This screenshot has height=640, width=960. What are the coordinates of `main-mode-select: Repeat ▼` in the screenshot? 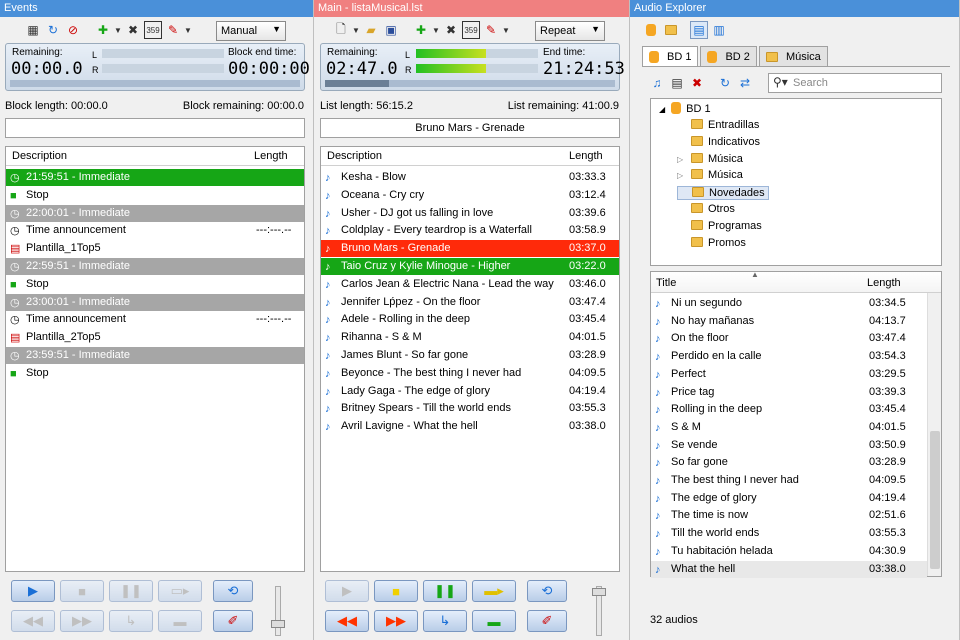 It's located at (570, 31).